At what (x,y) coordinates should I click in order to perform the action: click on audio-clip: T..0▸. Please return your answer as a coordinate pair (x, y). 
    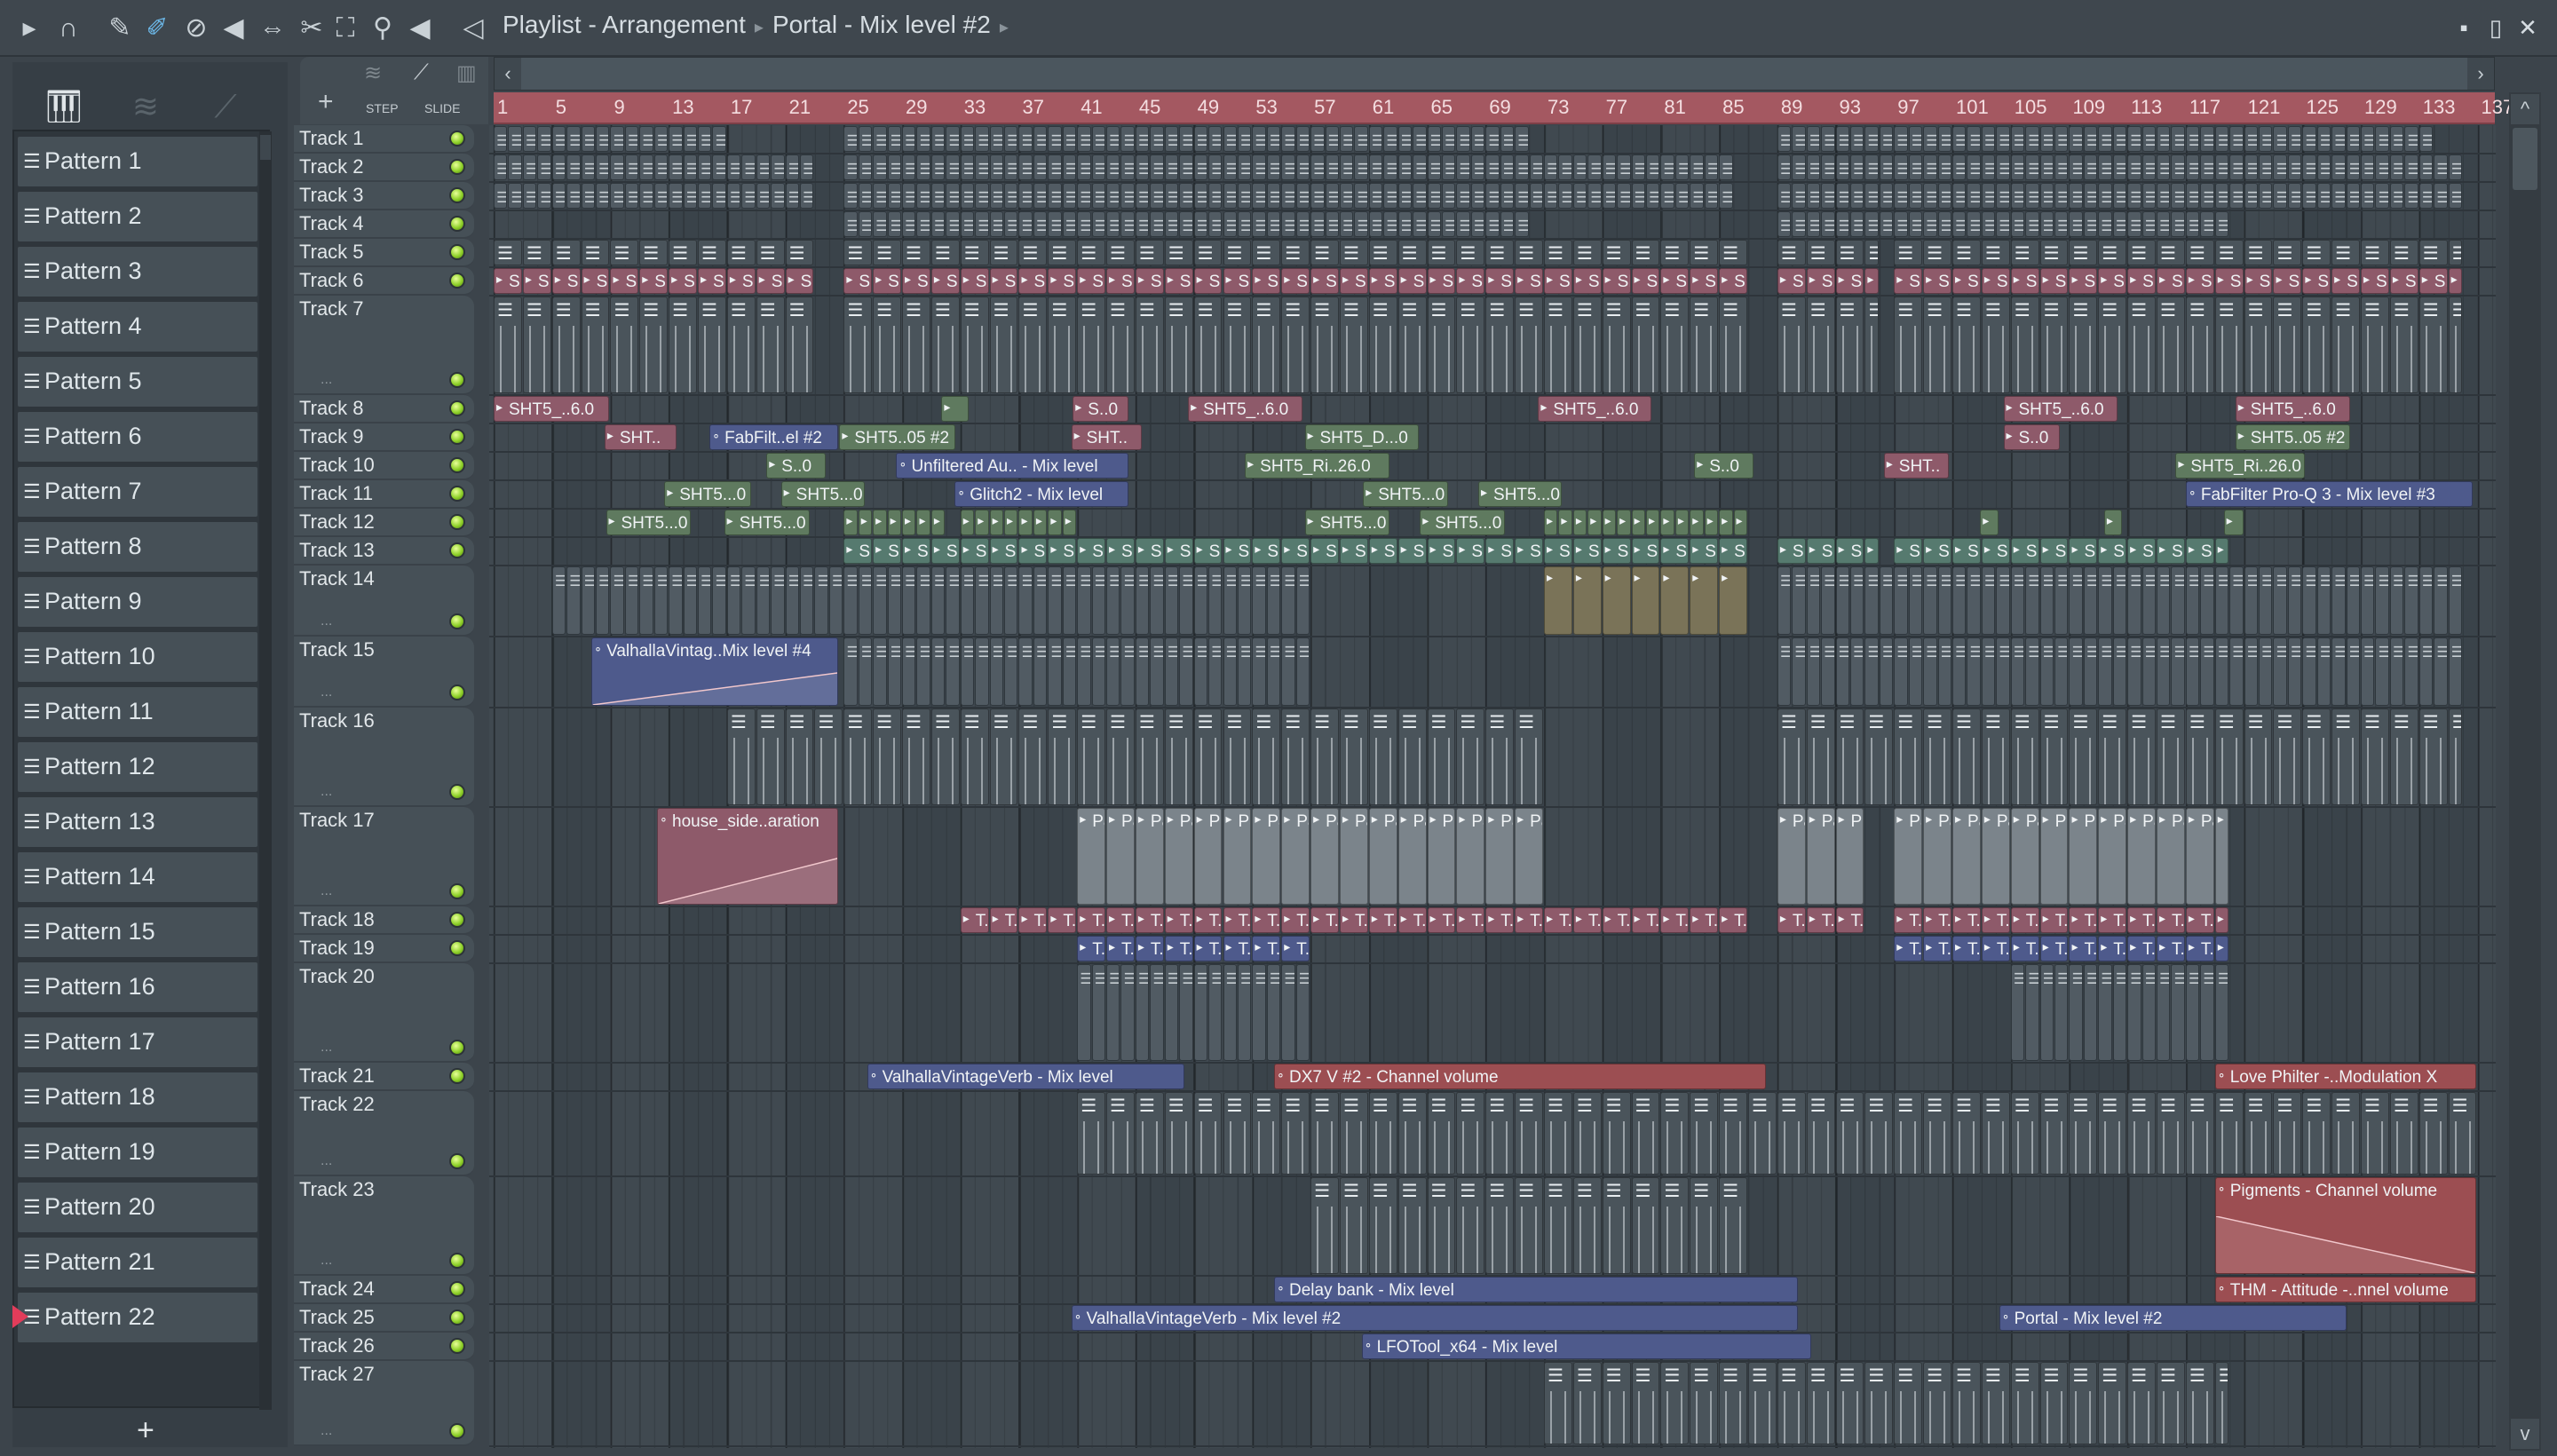
    Looking at the image, I should click on (1120, 948).